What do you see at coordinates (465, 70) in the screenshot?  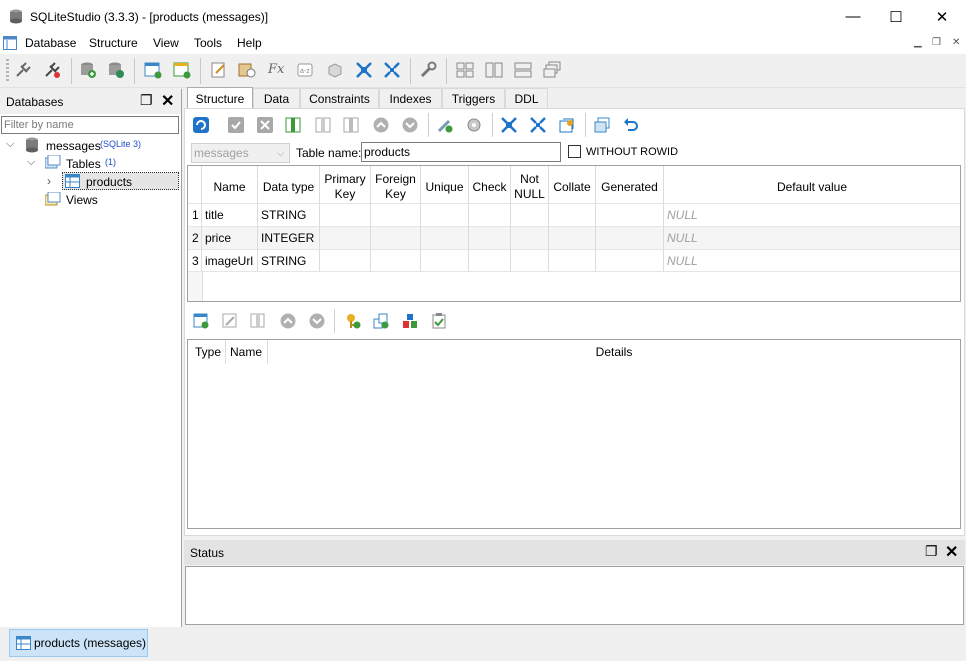 I see `tile-windows-icon` at bounding box center [465, 70].